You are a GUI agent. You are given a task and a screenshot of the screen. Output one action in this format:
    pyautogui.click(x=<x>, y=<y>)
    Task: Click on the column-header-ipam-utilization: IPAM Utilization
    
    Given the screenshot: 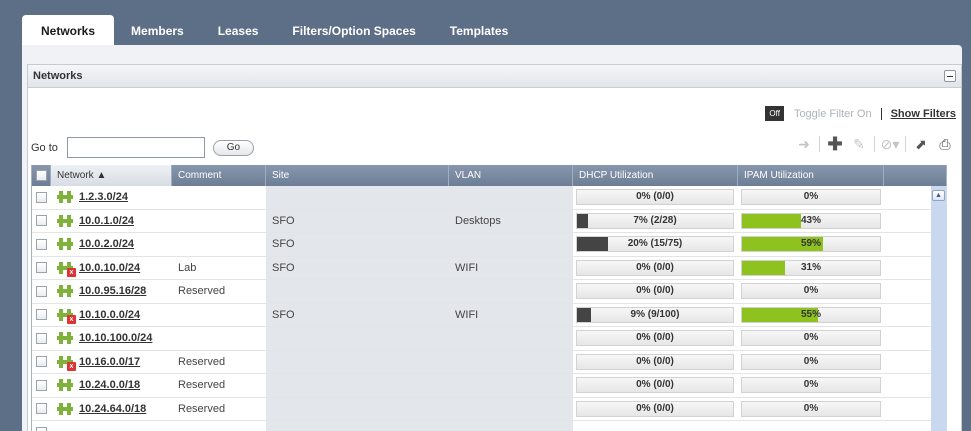 What is the action you would take?
    pyautogui.click(x=811, y=175)
    